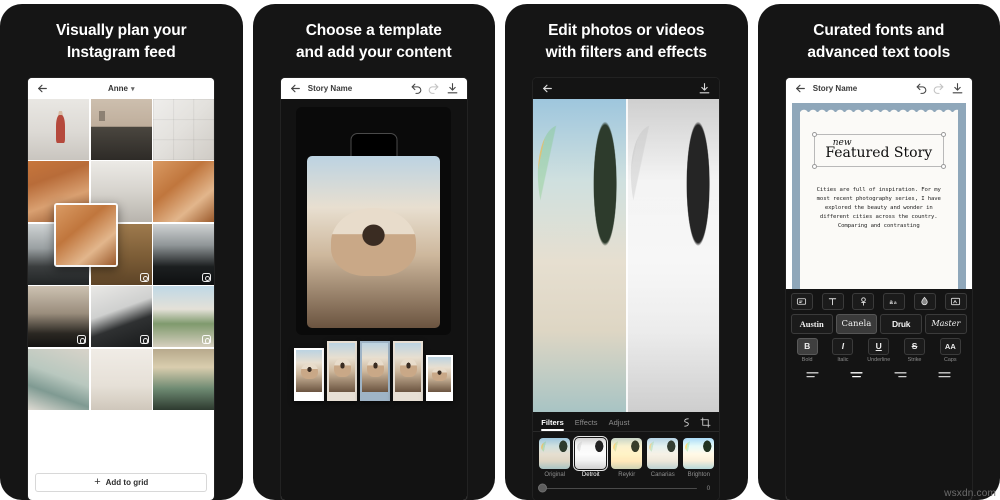 Image resolution: width=1000 pixels, height=500 pixels. What do you see at coordinates (705, 422) in the screenshot?
I see `crop-icon` at bounding box center [705, 422].